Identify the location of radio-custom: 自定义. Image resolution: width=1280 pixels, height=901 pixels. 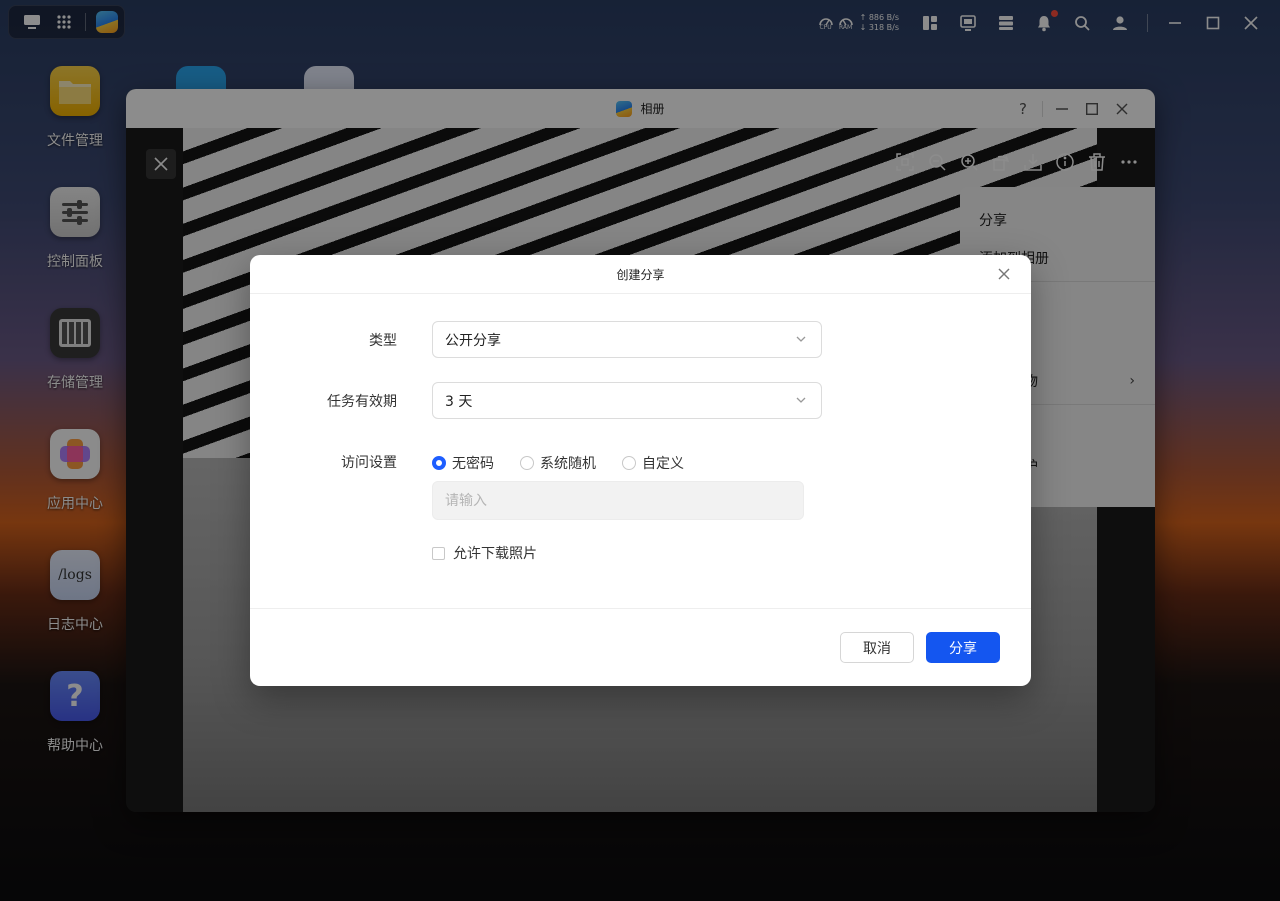
(653, 463).